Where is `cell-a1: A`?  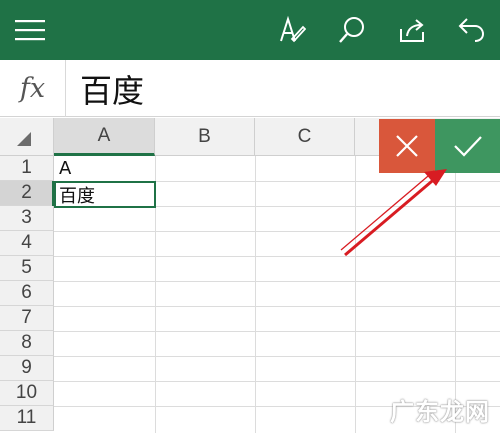
cell-a1: A is located at coordinates (107, 168).